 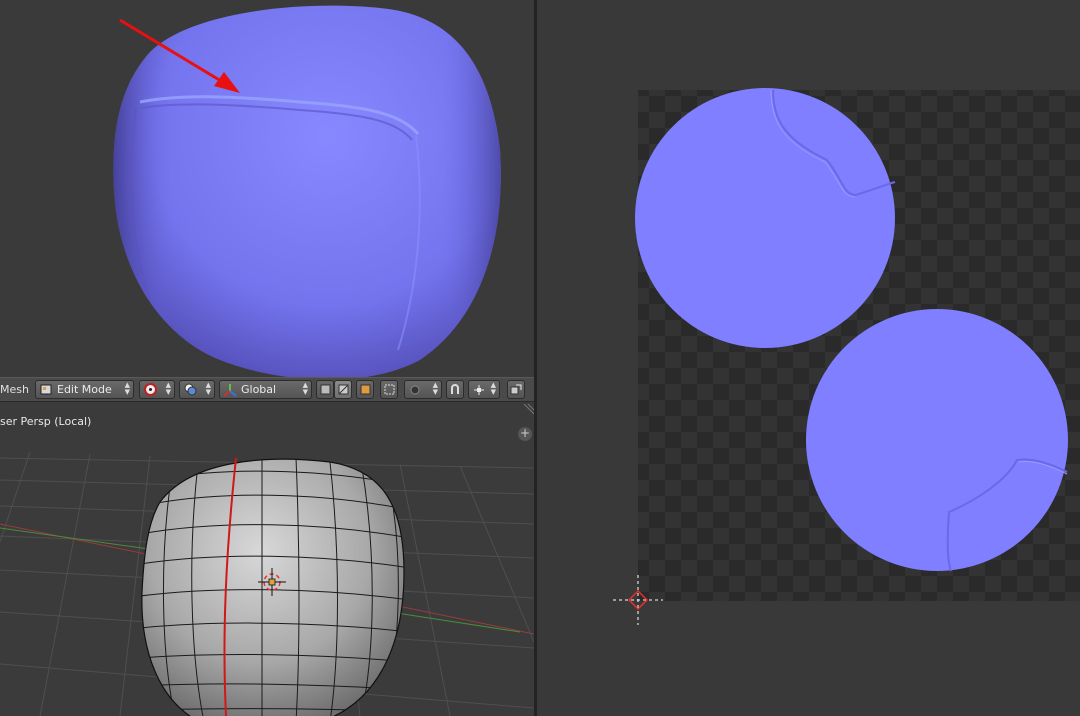 I want to click on edit-mode-icon, so click(x=46, y=390).